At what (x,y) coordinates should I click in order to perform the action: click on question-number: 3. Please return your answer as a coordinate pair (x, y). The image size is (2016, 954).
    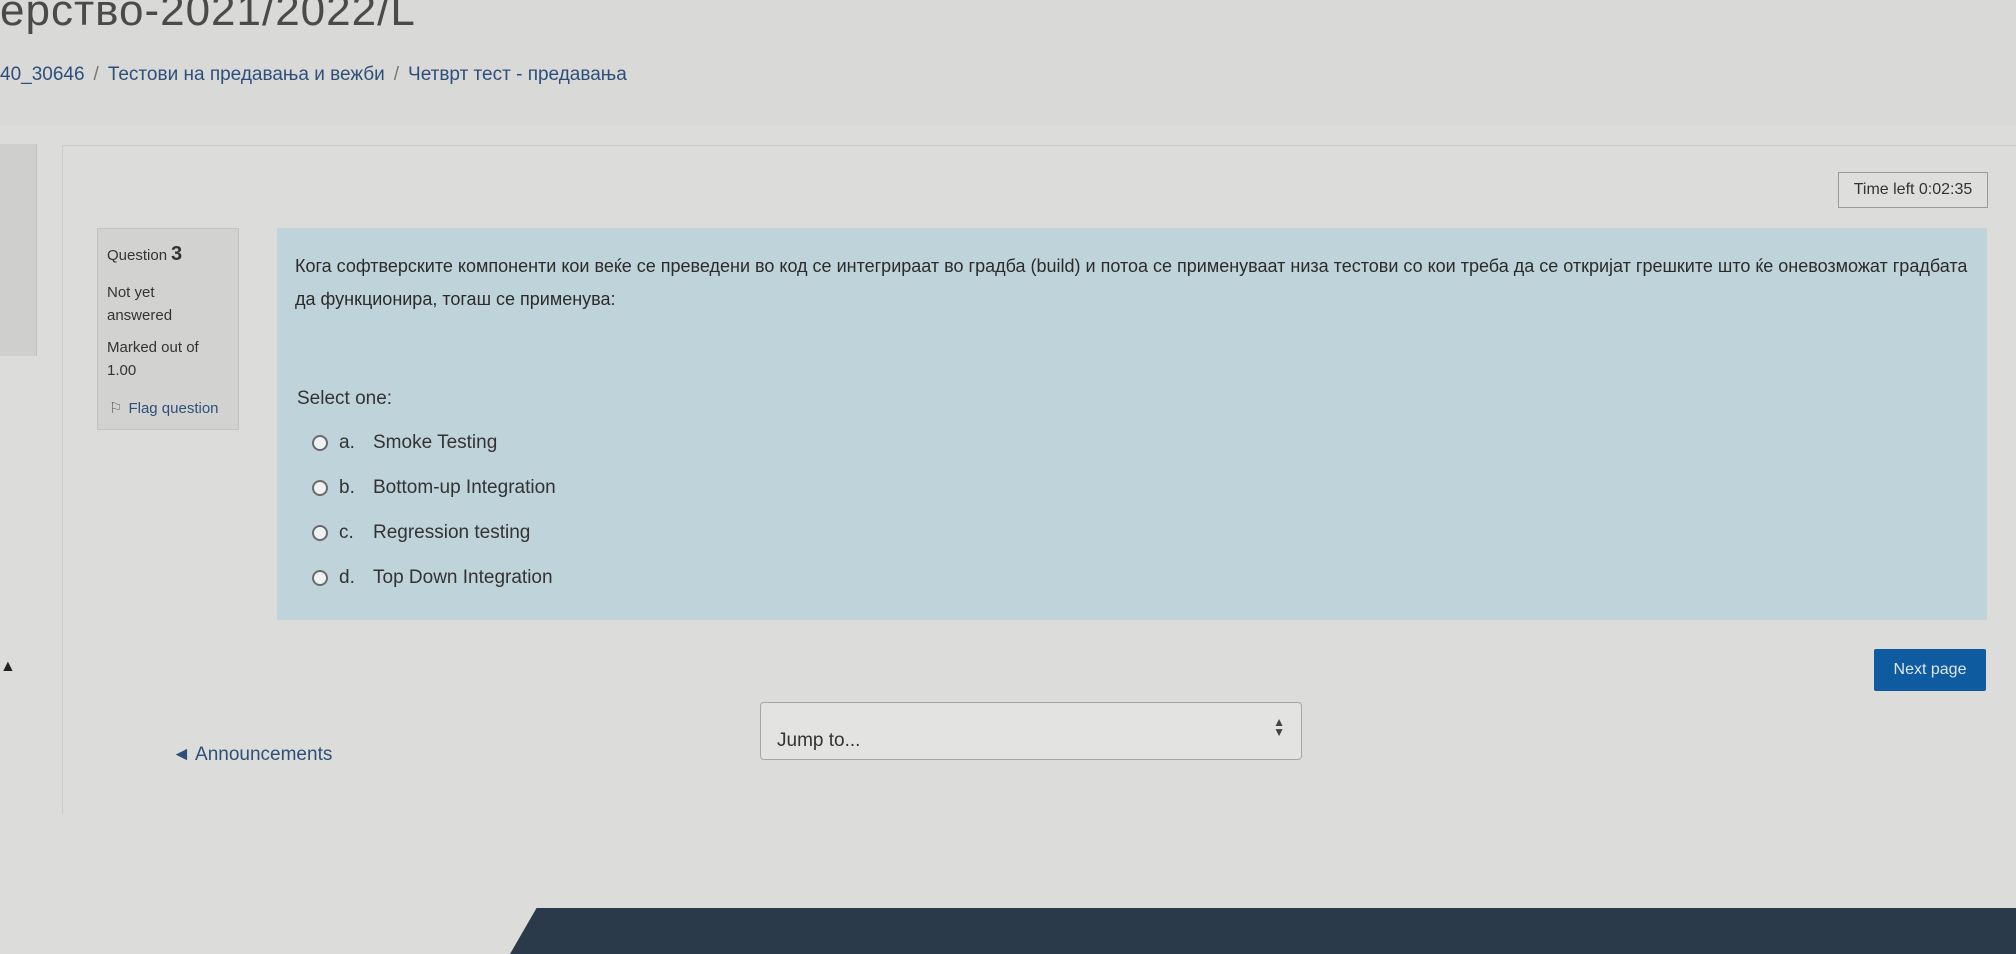
    Looking at the image, I should click on (177, 254).